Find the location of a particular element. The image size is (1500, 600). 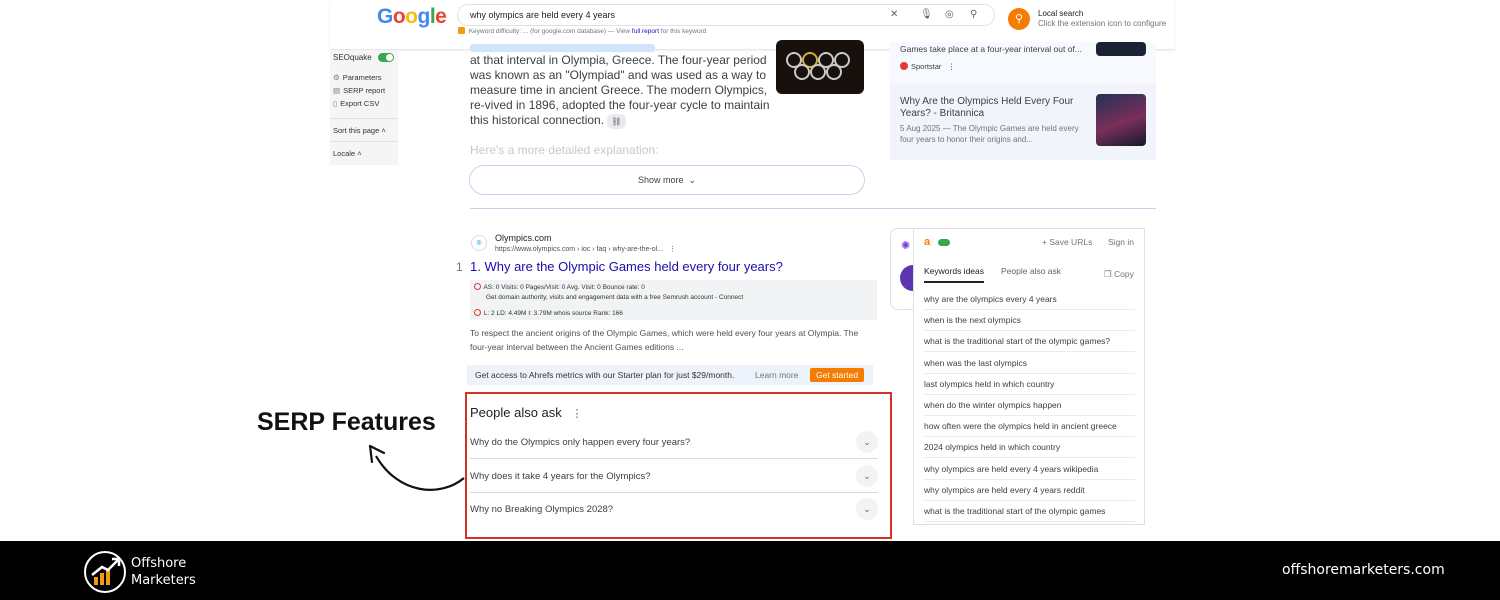

full-report-link: full report is located at coordinates (645, 31).